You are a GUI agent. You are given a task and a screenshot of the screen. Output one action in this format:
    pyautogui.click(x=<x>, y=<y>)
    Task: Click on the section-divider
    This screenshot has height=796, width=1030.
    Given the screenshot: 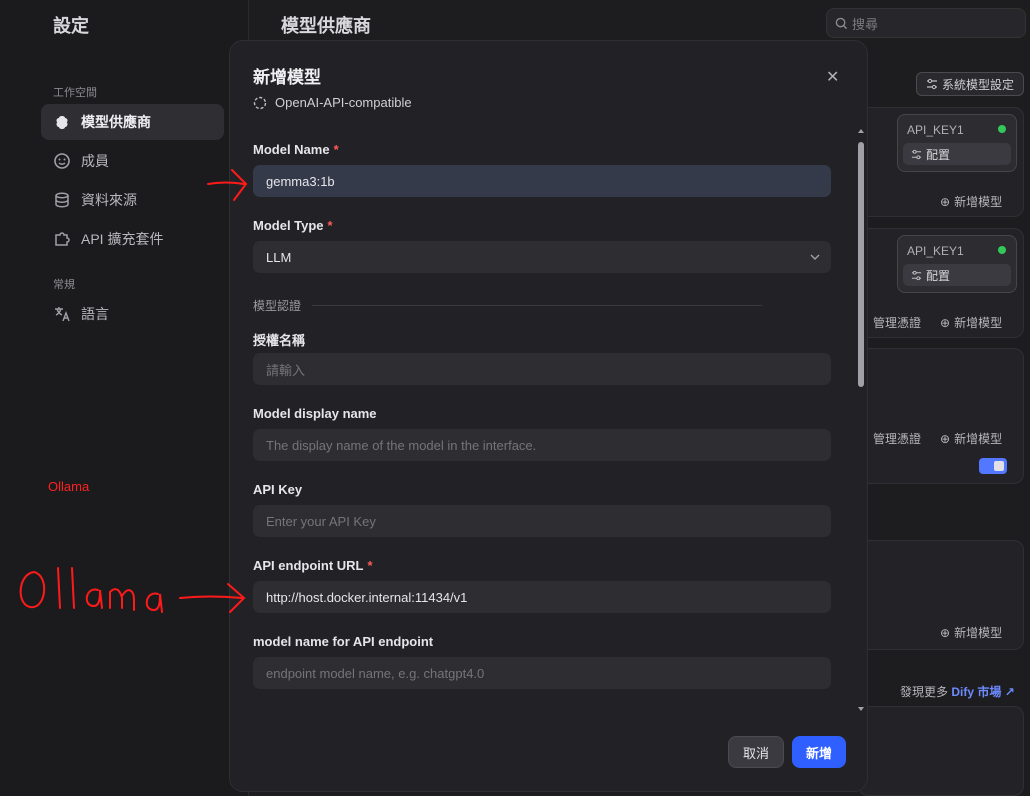 What is the action you would take?
    pyautogui.click(x=537, y=305)
    